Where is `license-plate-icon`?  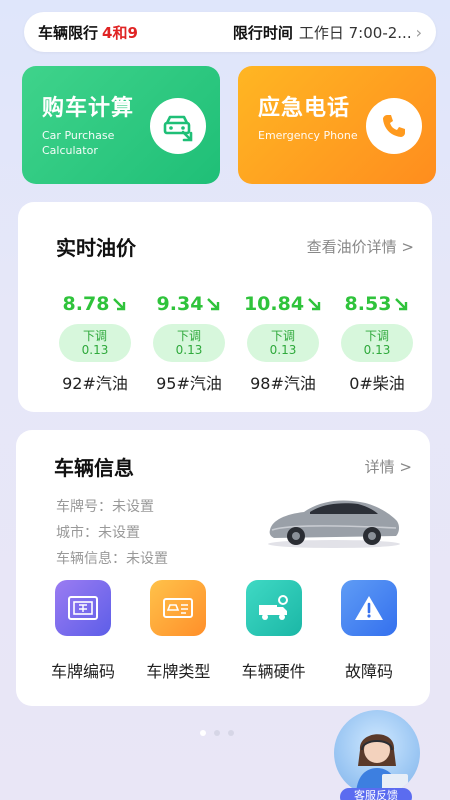 license-plate-icon is located at coordinates (83, 608).